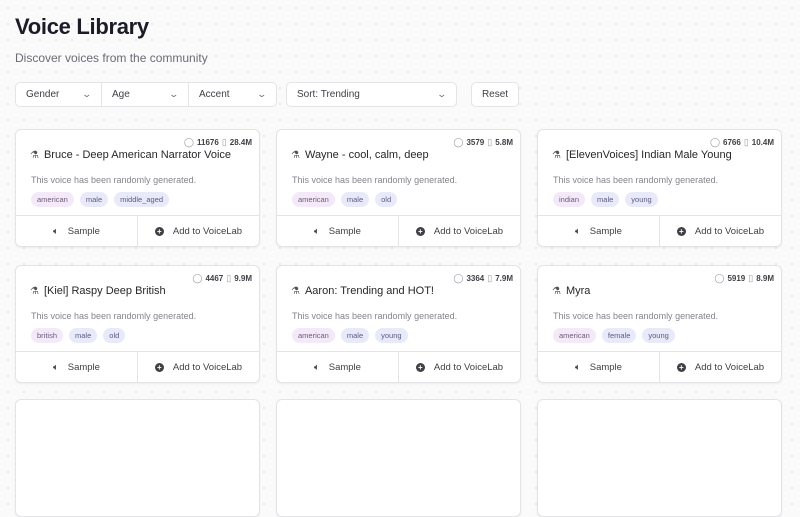 The image size is (800, 517). I want to click on age-select: Age ⌄, so click(145, 94).